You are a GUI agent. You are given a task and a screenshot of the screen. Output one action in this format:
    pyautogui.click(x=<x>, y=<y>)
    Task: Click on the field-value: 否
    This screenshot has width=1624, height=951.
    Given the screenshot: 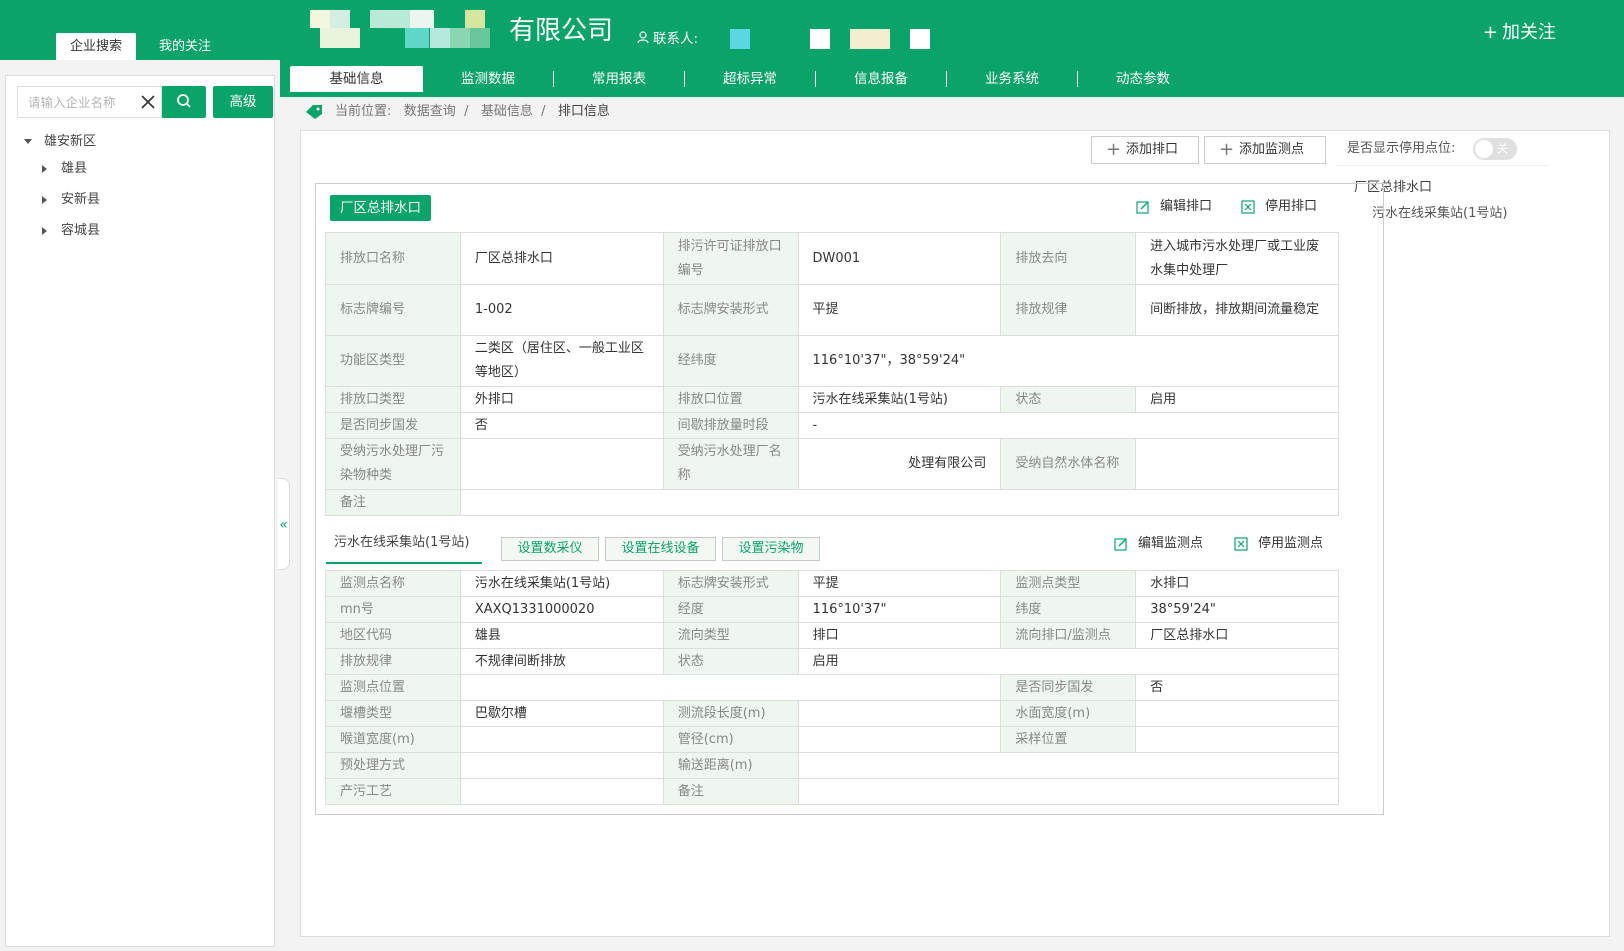 What is the action you would take?
    pyautogui.click(x=561, y=425)
    